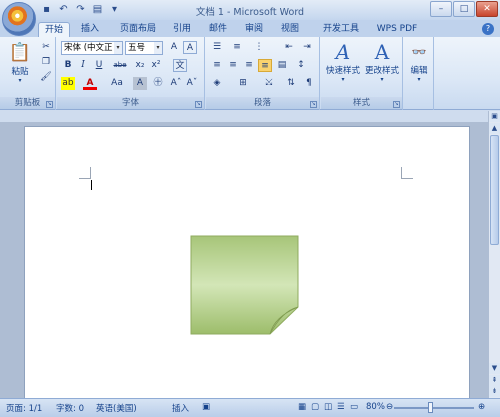 This screenshot has height=417, width=500. What do you see at coordinates (68, 83) in the screenshot?
I see `highlight-icon: ab` at bounding box center [68, 83].